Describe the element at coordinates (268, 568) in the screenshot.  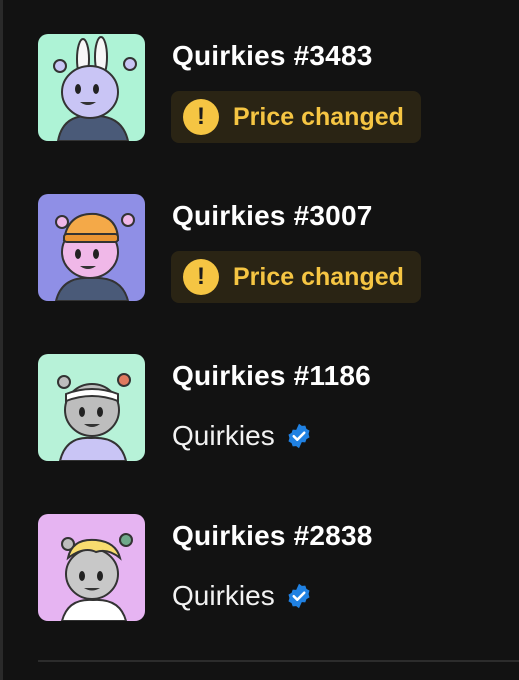
I see `nft-list-item: Quirkies #2838 Quirkies` at that location.